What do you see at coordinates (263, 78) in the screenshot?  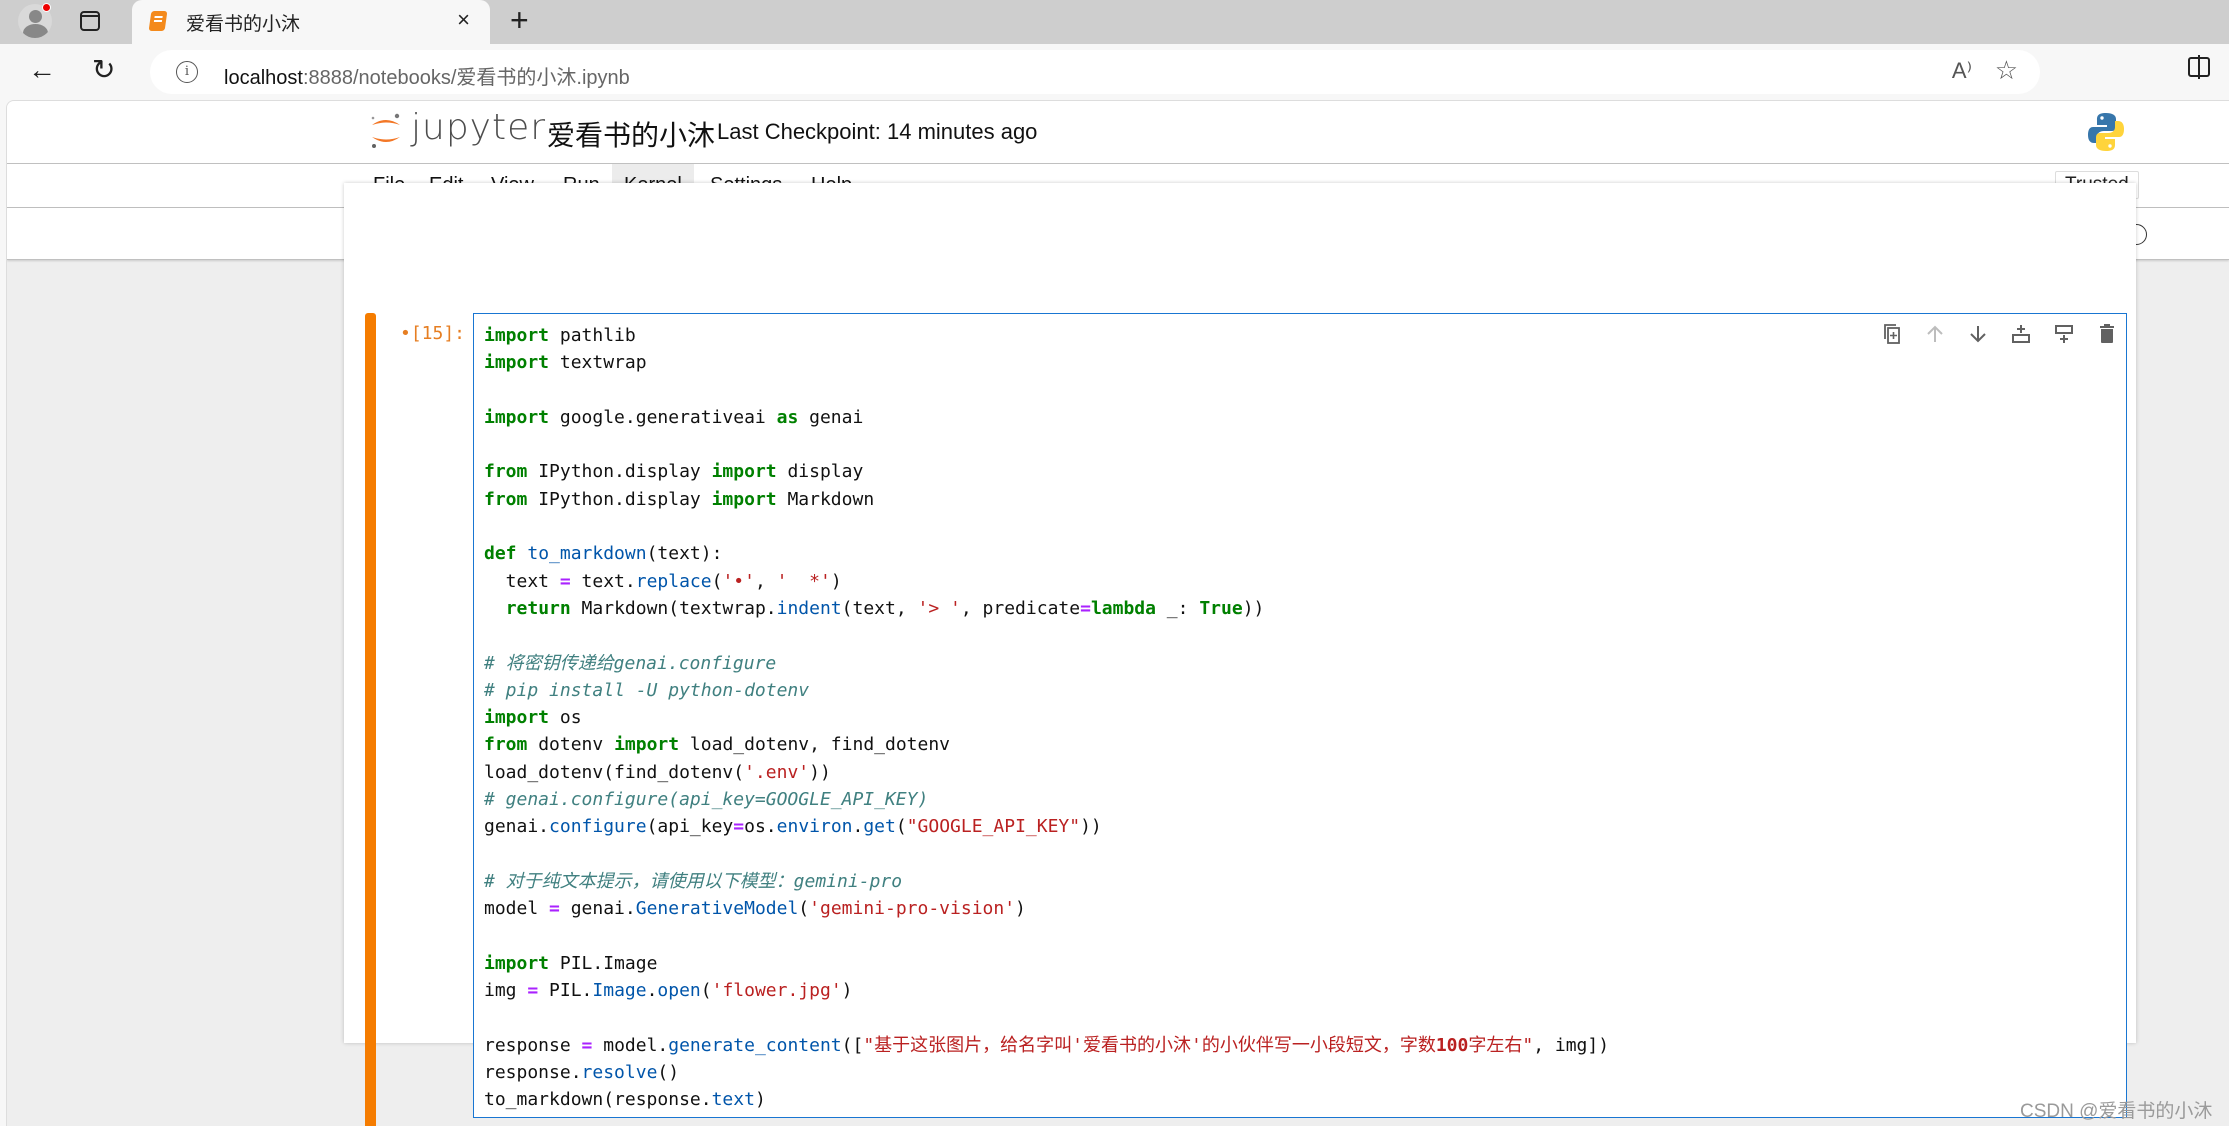 I see `url-host: localhost` at bounding box center [263, 78].